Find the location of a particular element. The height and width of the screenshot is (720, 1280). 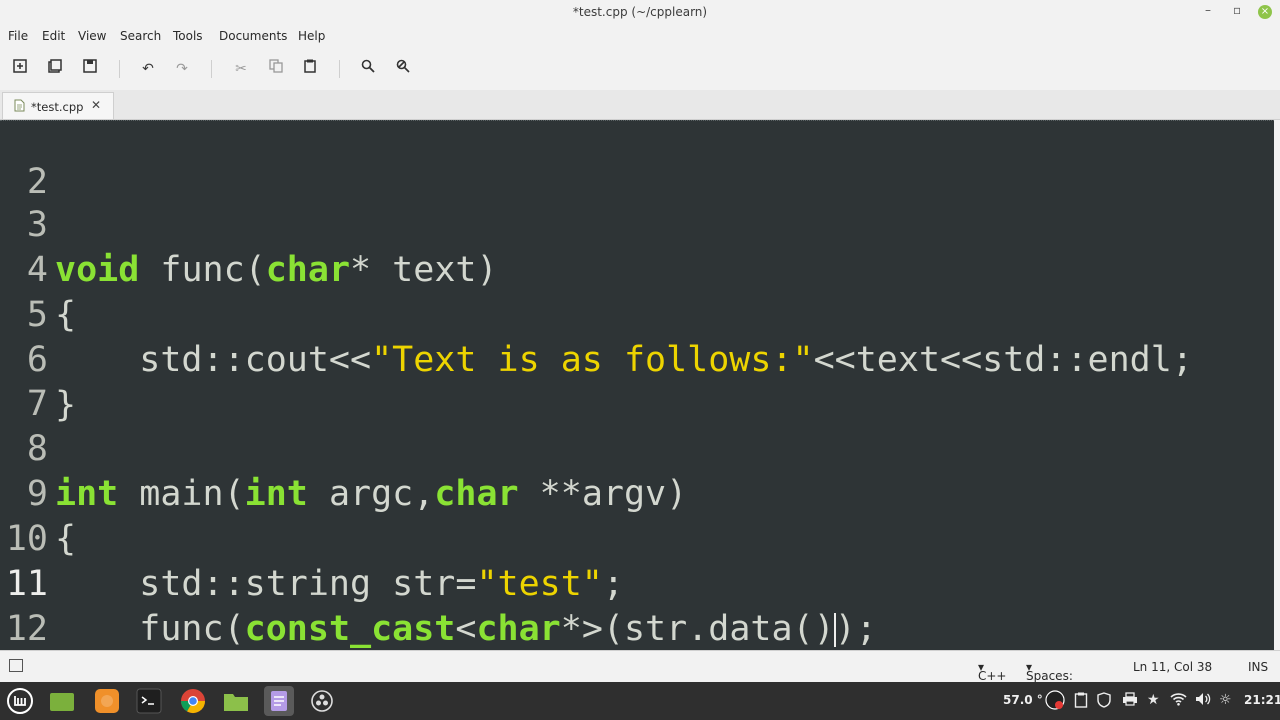

tab-bar: *test.cpp ✕ is located at coordinates (640, 105).